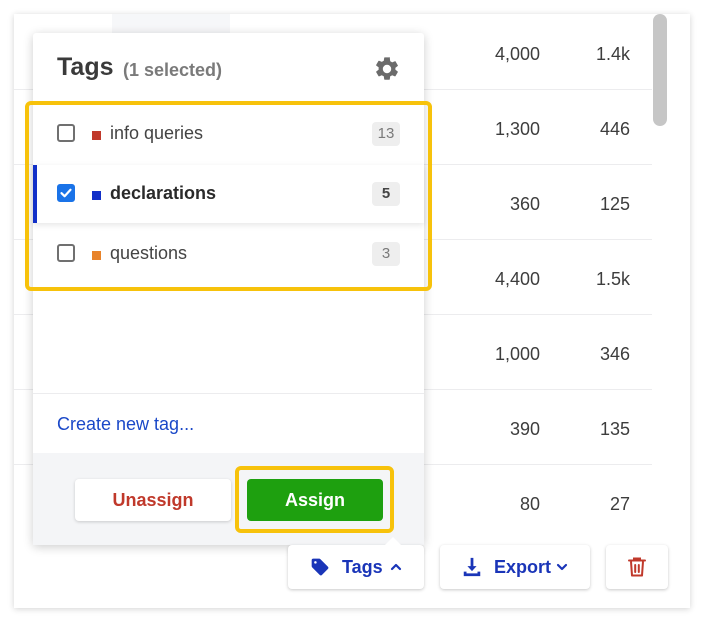 This screenshot has width=704, height=623. Describe the element at coordinates (173, 70) in the screenshot. I see `popover-selected-count: (1 selected)` at that location.